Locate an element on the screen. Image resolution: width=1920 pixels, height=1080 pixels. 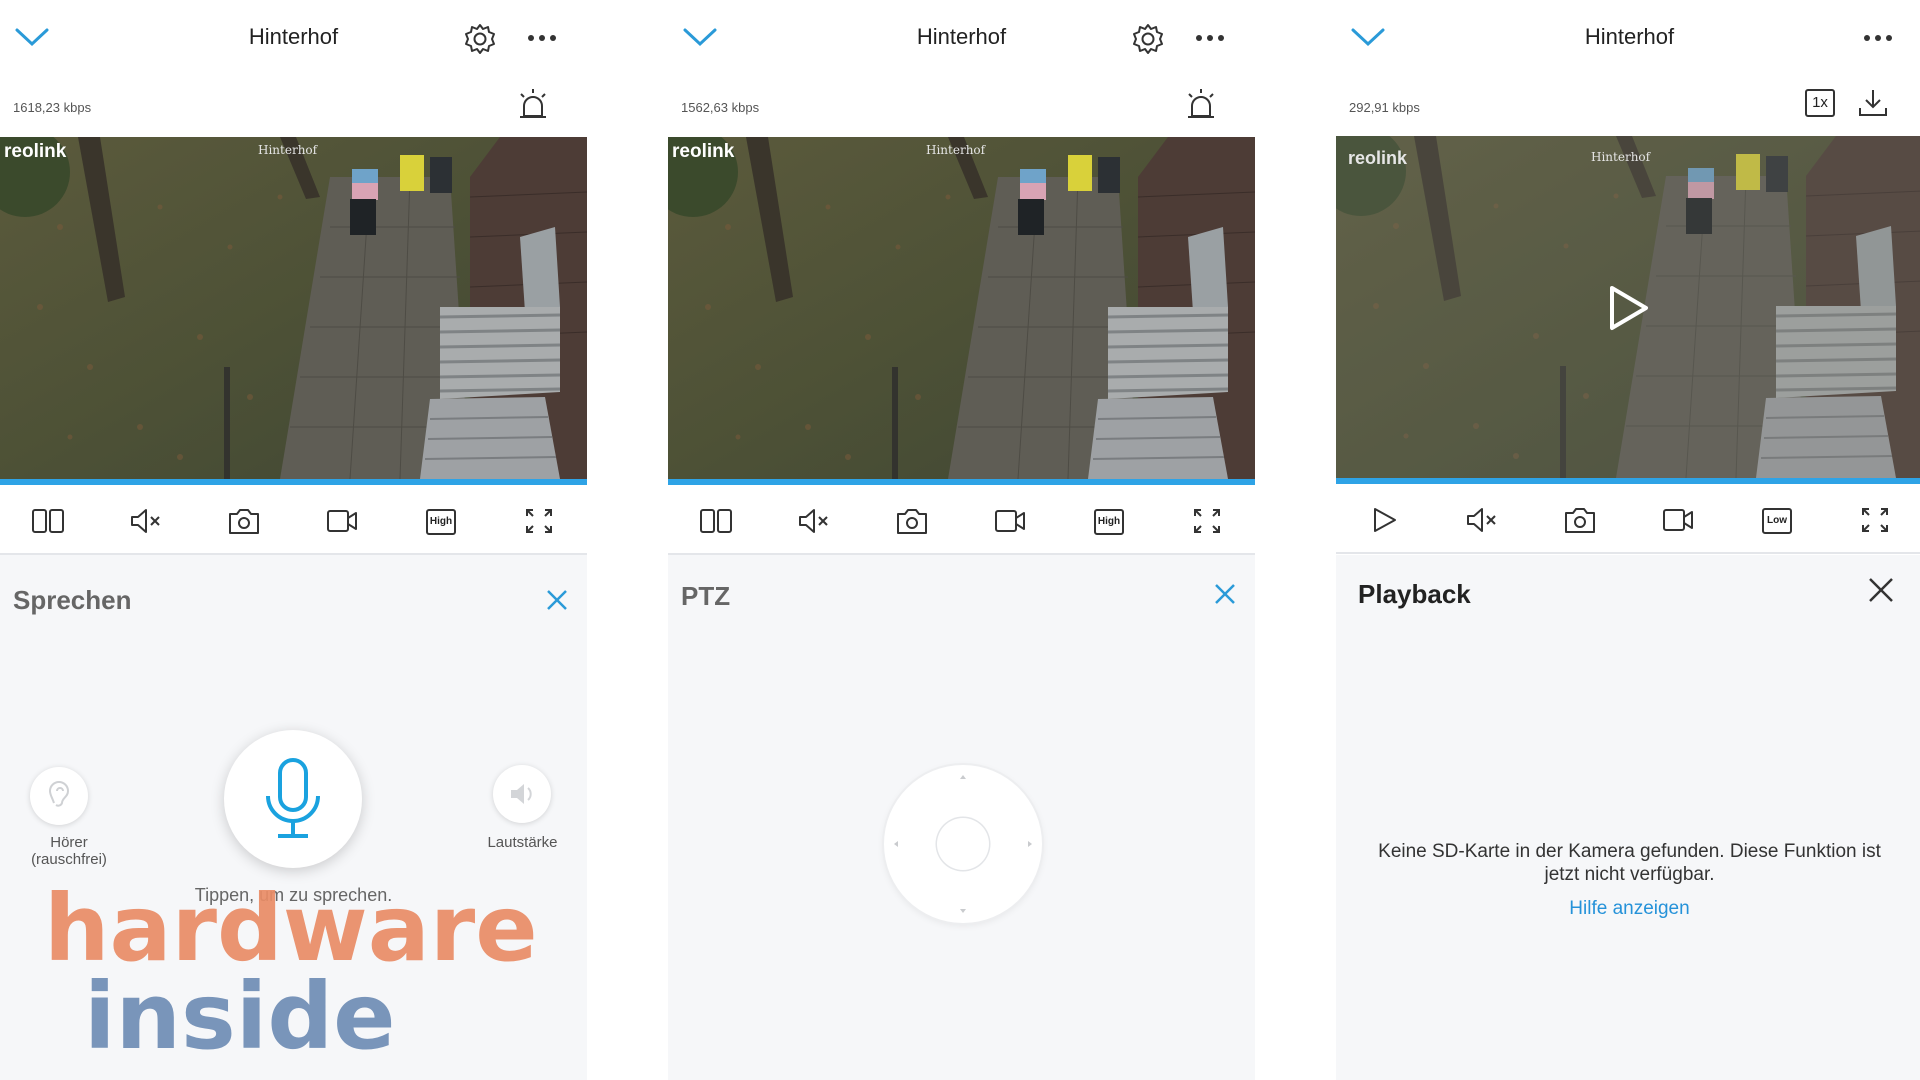
hardware-inside-logo: hardware inside is located at coordinates (291, 970).